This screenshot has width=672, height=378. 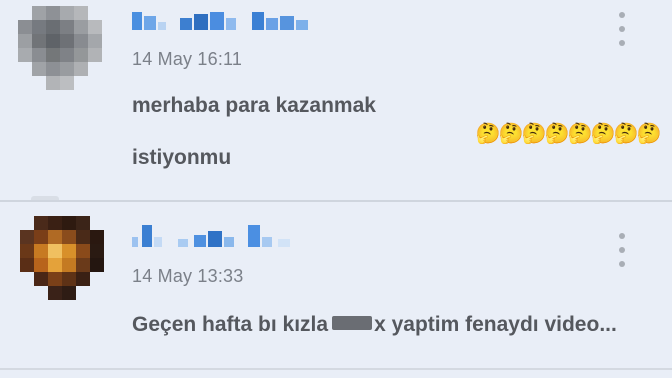 What do you see at coordinates (230, 324) in the screenshot?
I see `comment-text-before-censor: Geçen hafta bı kızla` at bounding box center [230, 324].